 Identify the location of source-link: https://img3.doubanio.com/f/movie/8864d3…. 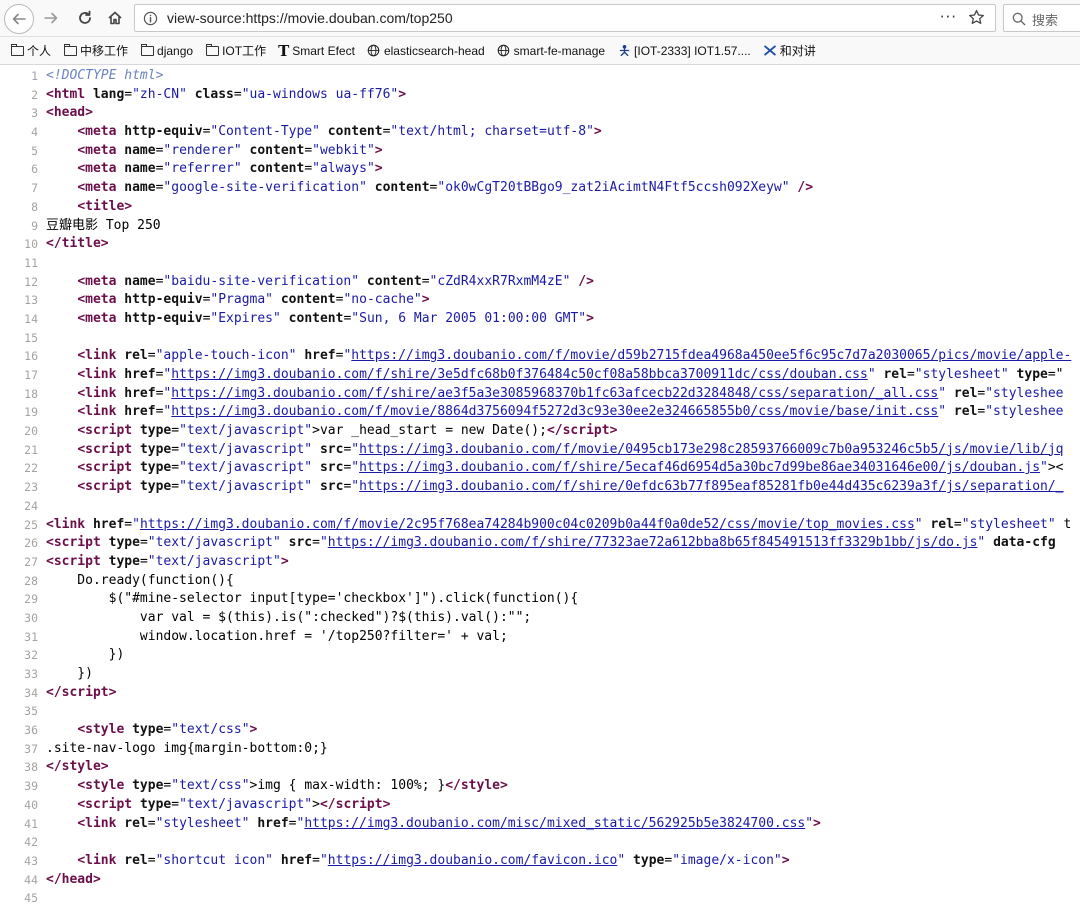
(554, 411).